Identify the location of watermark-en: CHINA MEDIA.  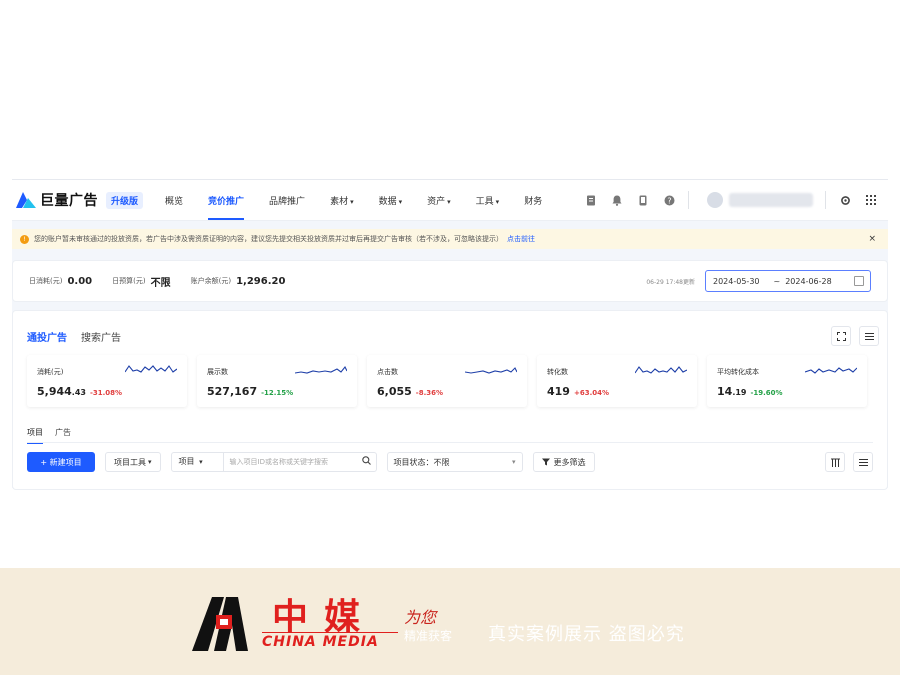
(320, 642).